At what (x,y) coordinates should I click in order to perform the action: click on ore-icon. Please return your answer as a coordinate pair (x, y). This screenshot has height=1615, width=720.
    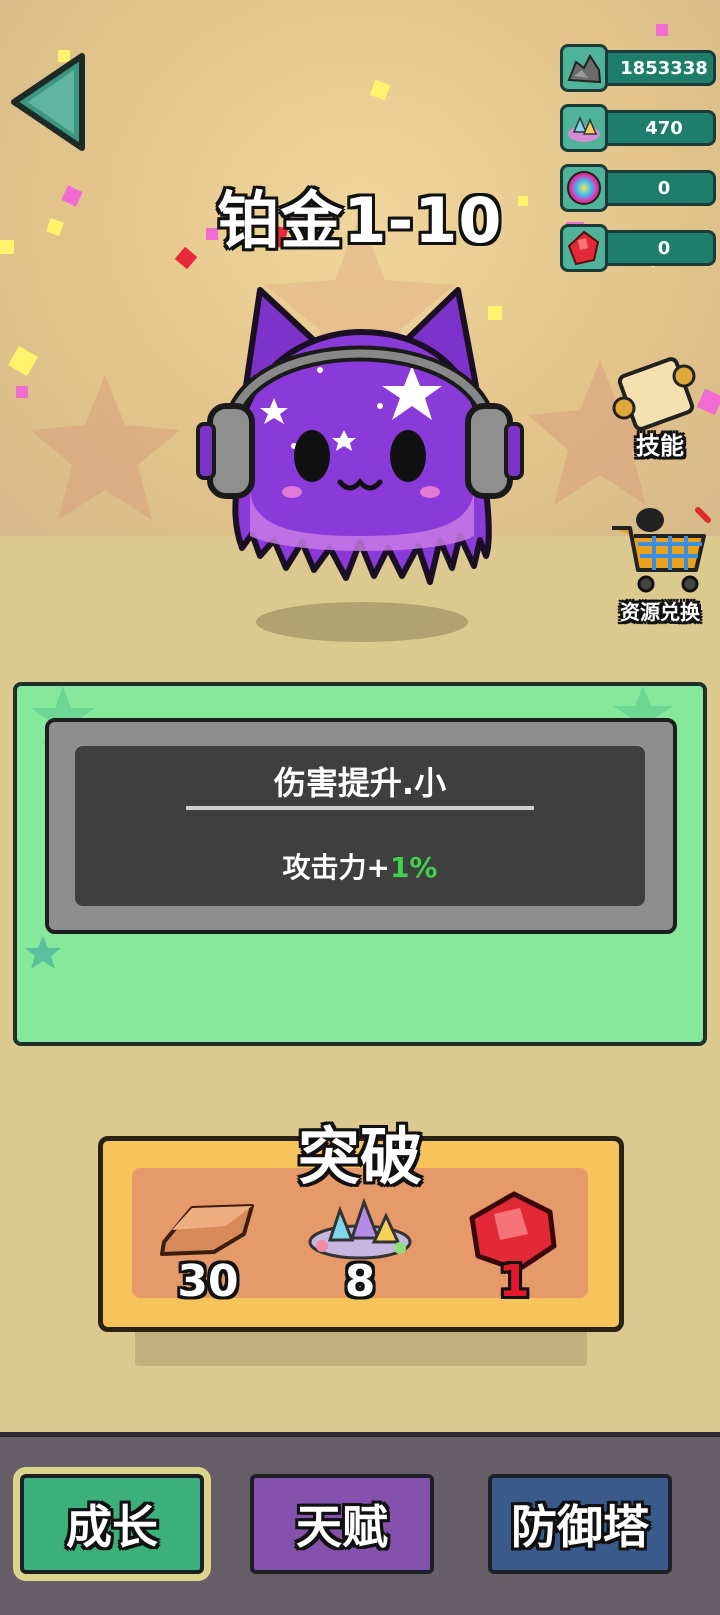
    Looking at the image, I should click on (584, 68).